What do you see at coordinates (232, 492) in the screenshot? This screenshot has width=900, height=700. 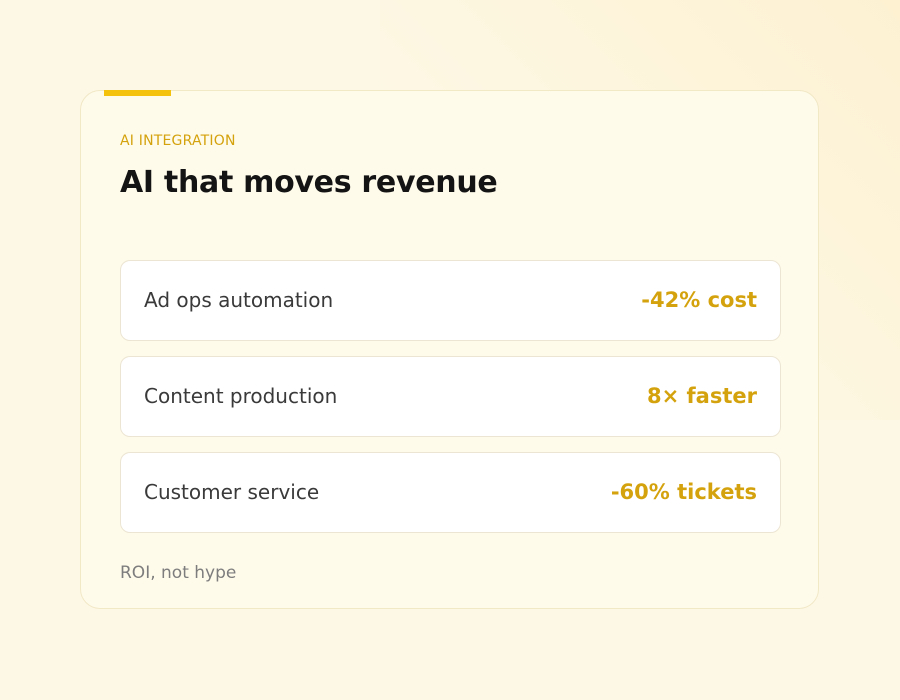 I see `metric-label: Customer service` at bounding box center [232, 492].